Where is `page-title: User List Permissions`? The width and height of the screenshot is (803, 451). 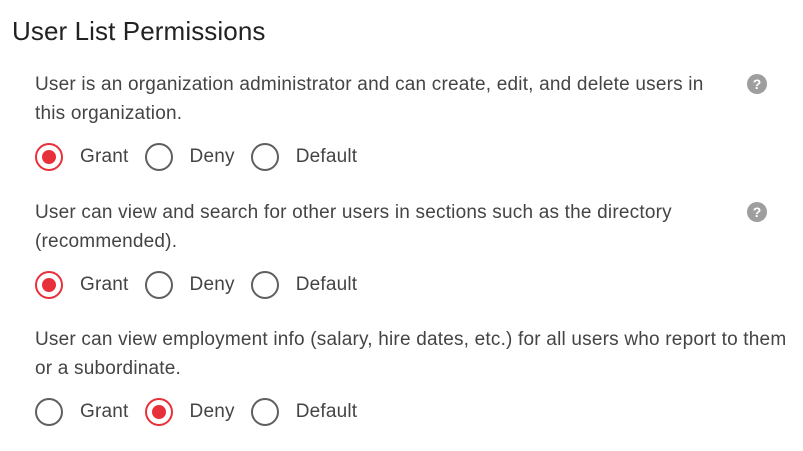
page-title: User List Permissions is located at coordinates (139, 31).